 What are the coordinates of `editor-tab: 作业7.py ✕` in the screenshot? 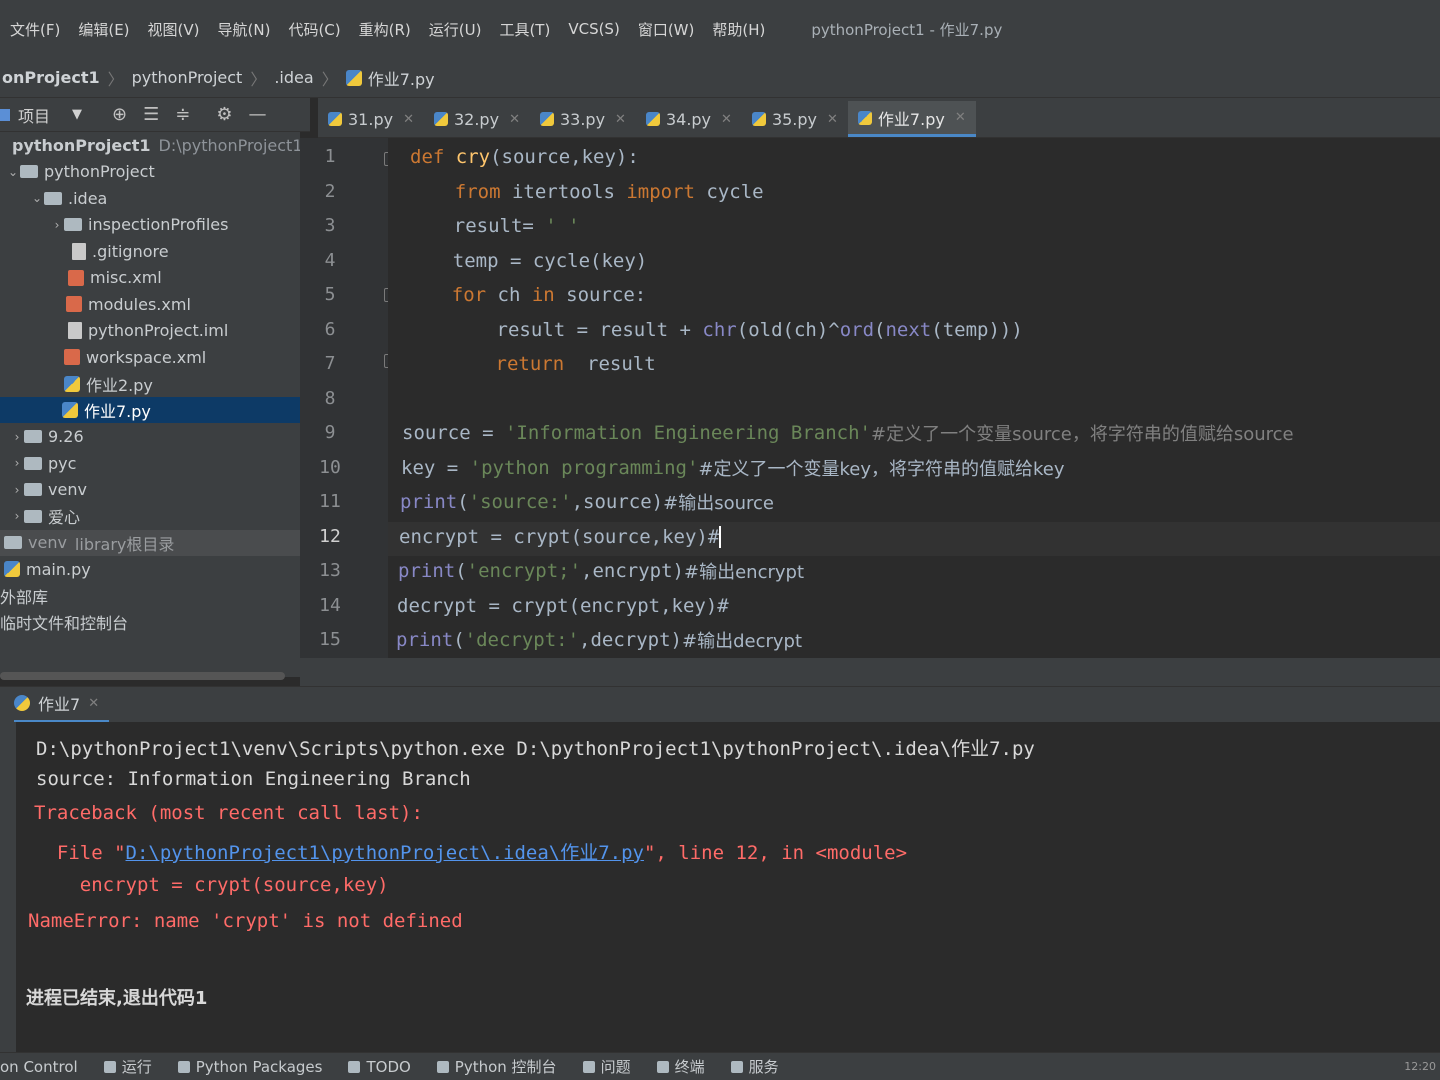 It's located at (911, 119).